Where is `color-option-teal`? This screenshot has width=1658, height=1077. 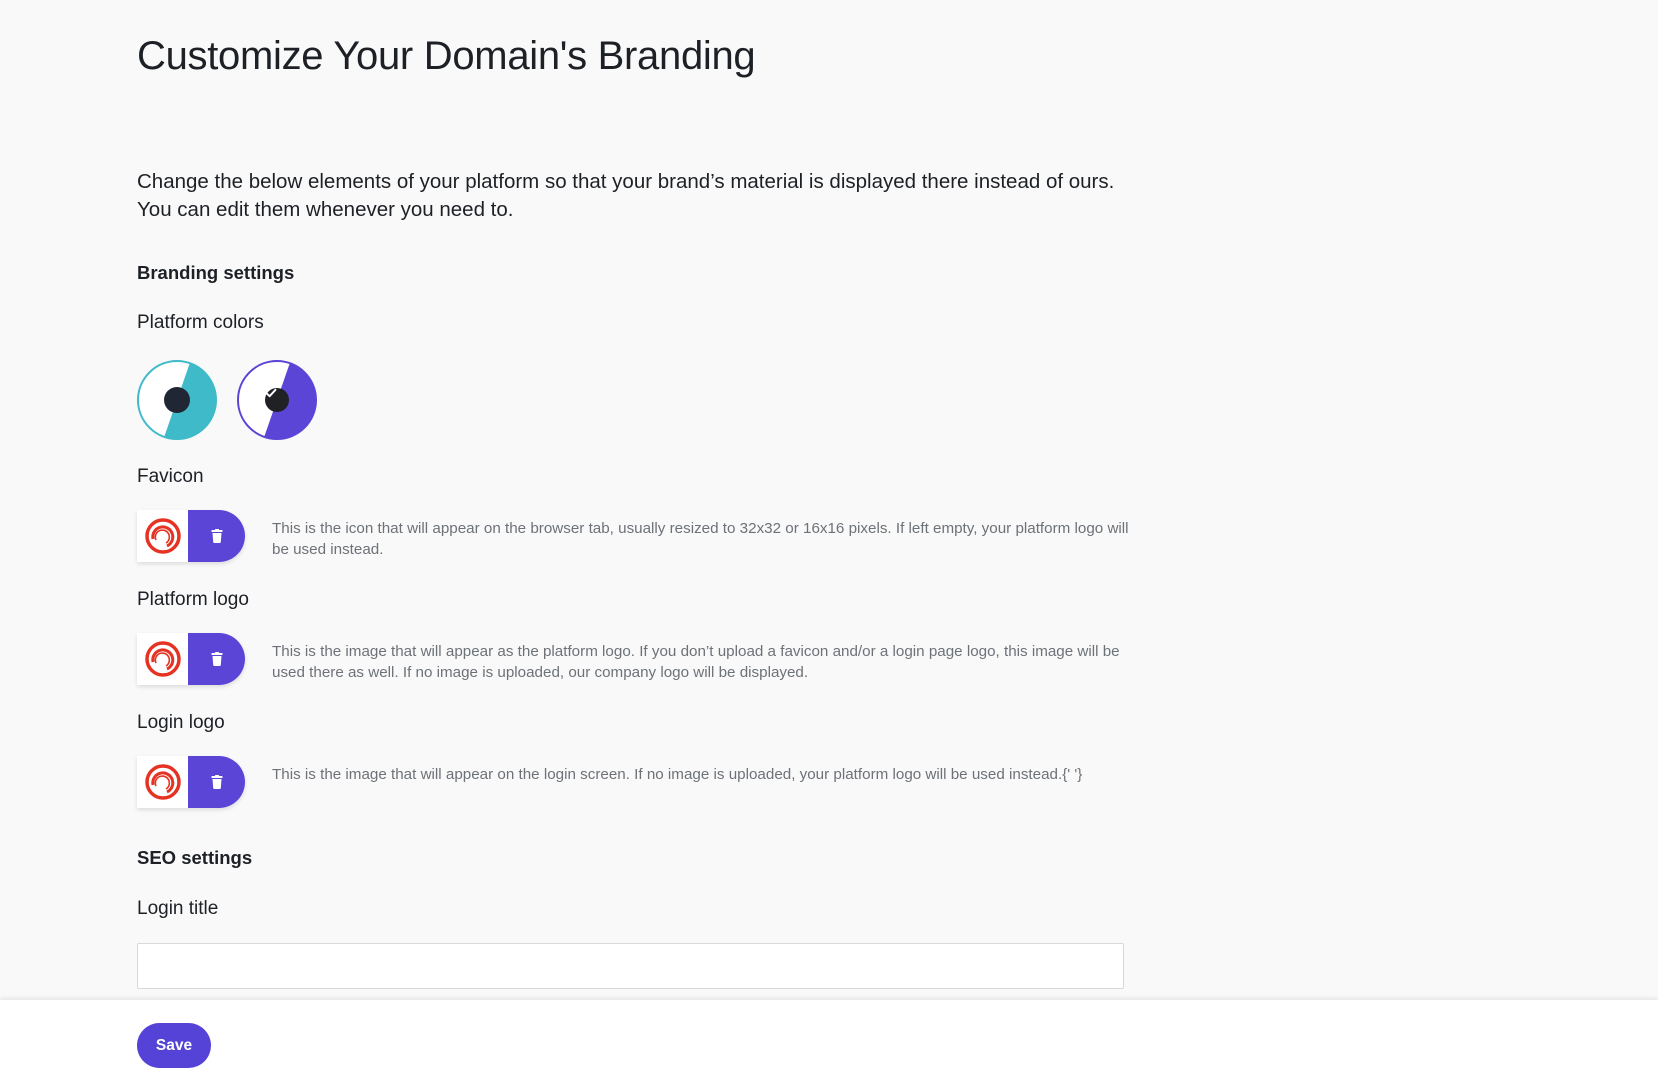
color-option-teal is located at coordinates (177, 400).